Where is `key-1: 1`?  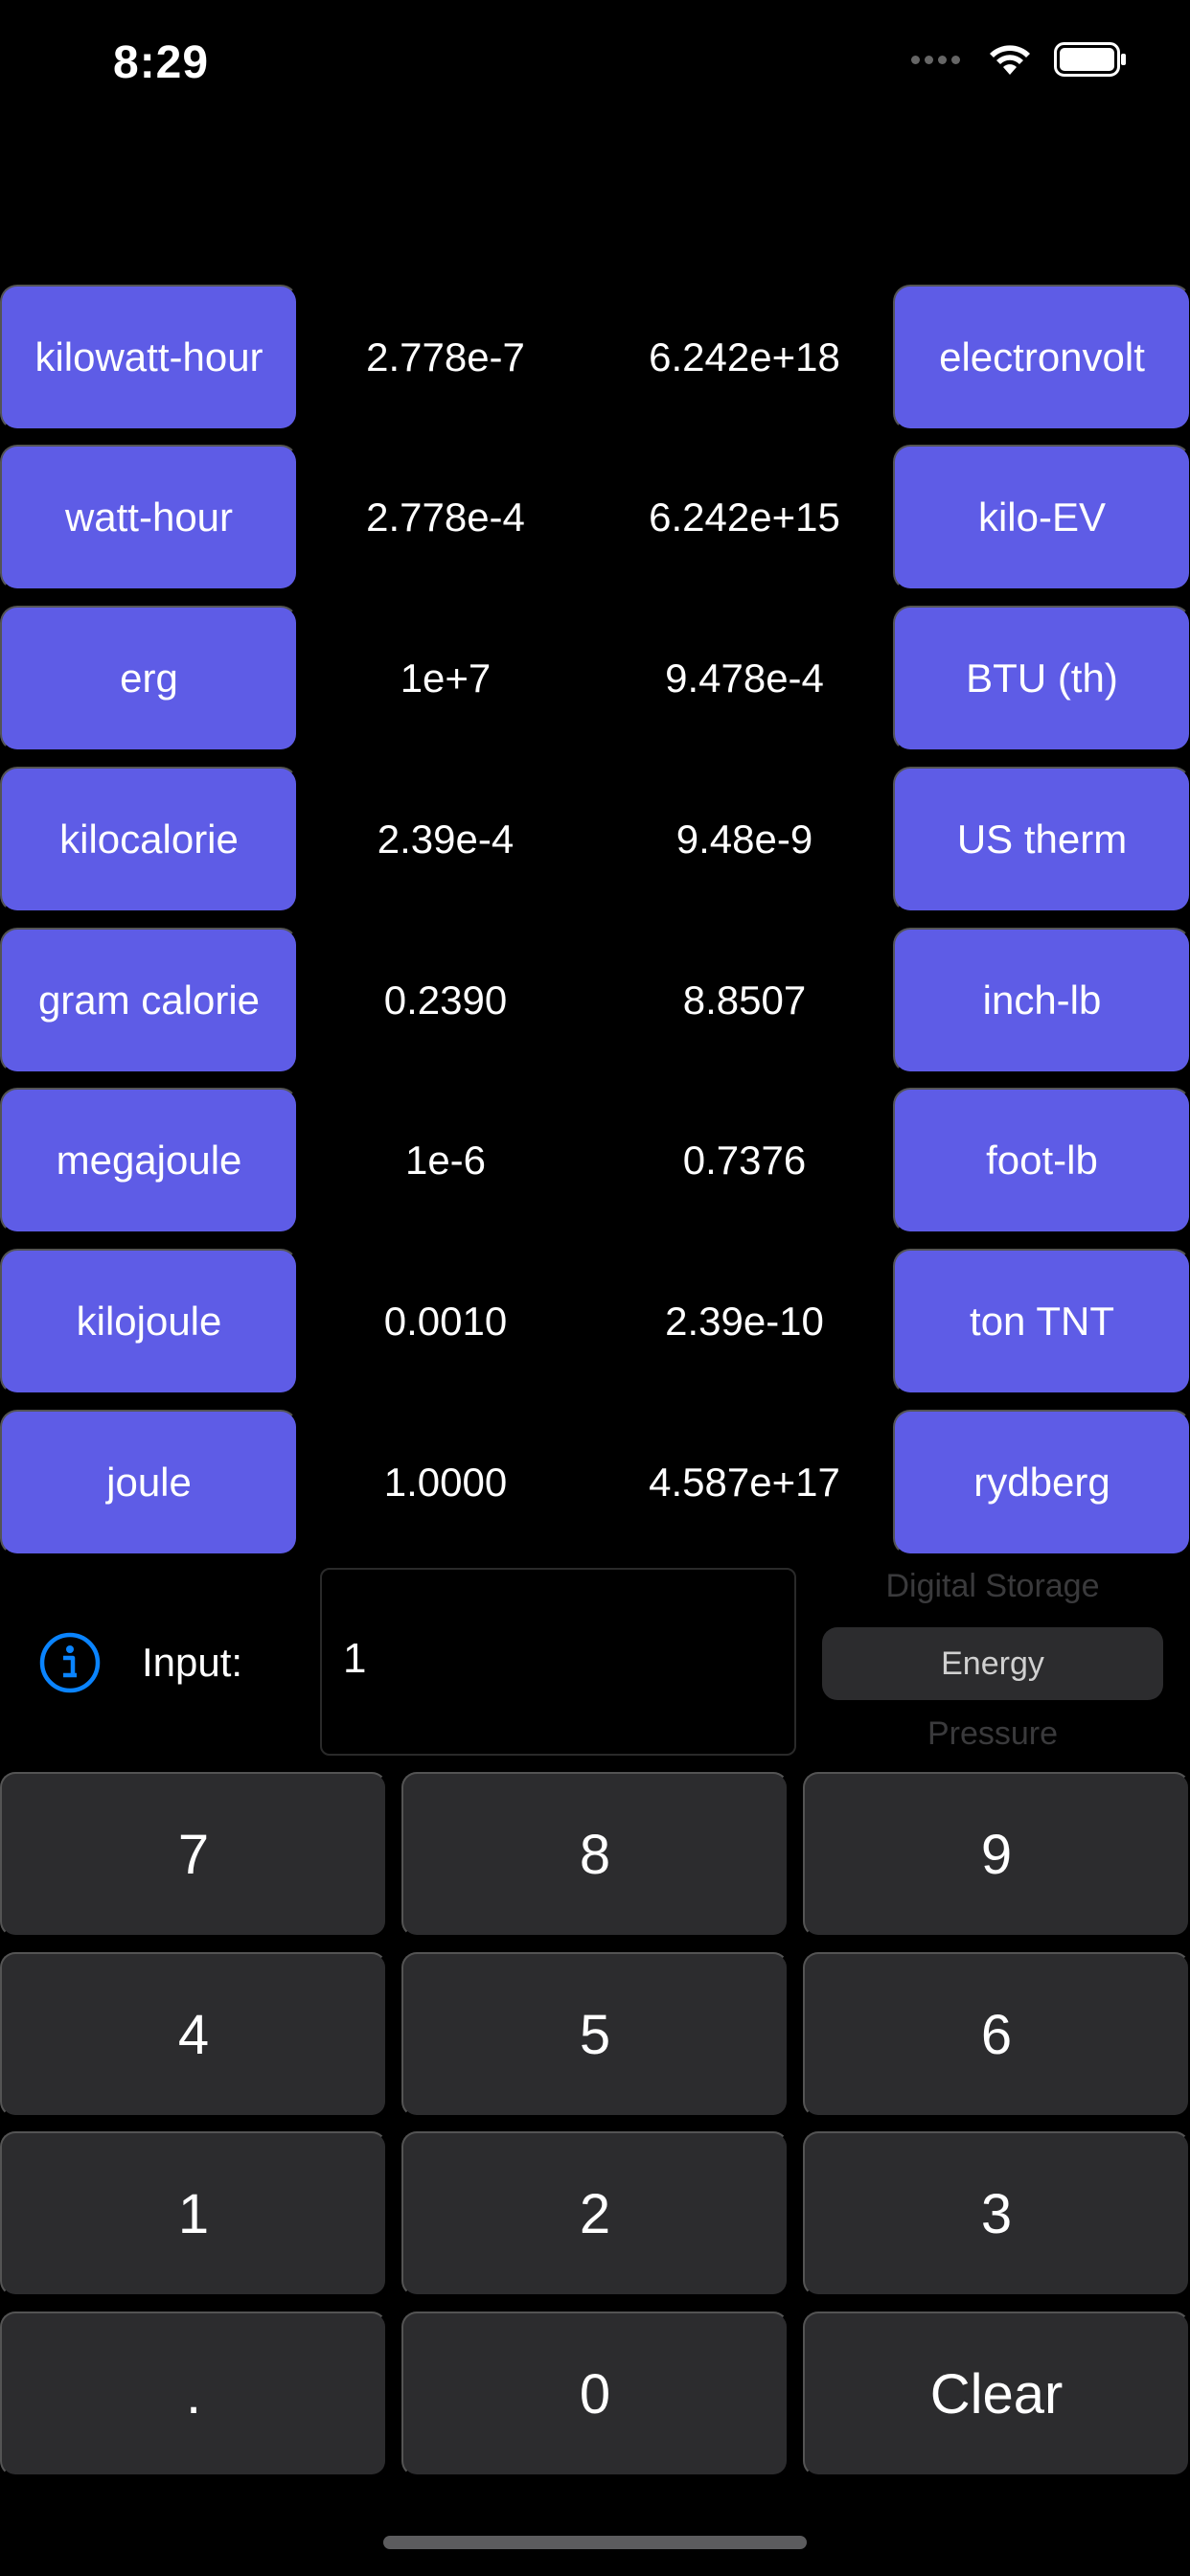 key-1: 1 is located at coordinates (194, 2213).